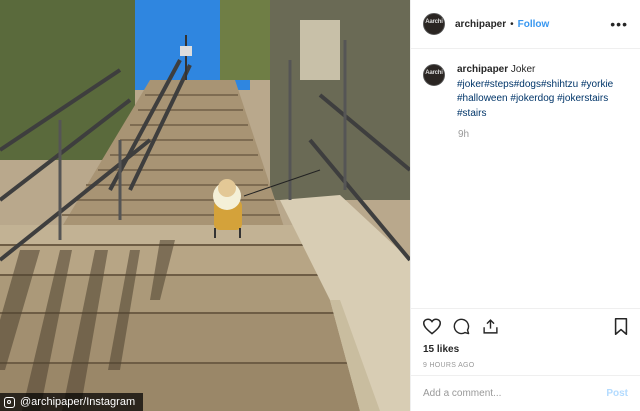 The height and width of the screenshot is (411, 640). I want to click on caption-avatar: Aarchi, so click(434, 75).